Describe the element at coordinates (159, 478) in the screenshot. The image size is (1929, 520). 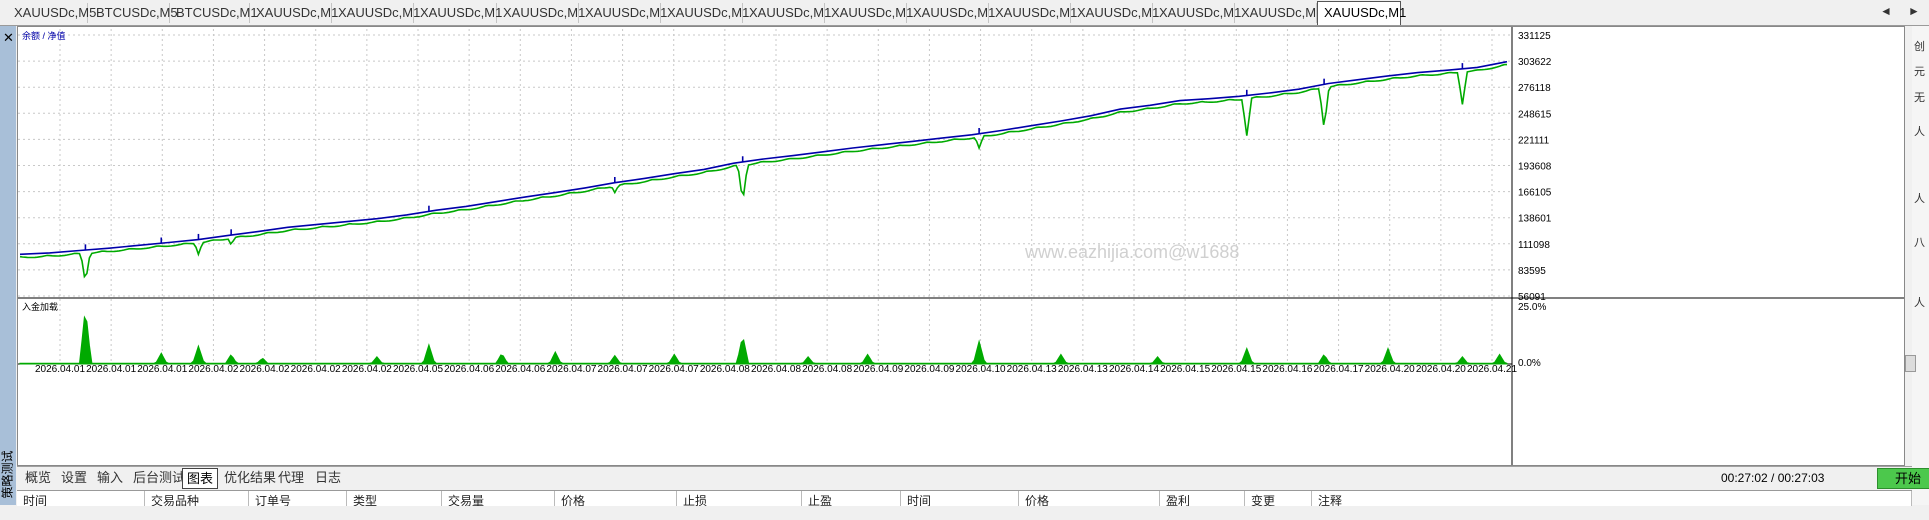
I see `tester-tab: 后台测试` at that location.